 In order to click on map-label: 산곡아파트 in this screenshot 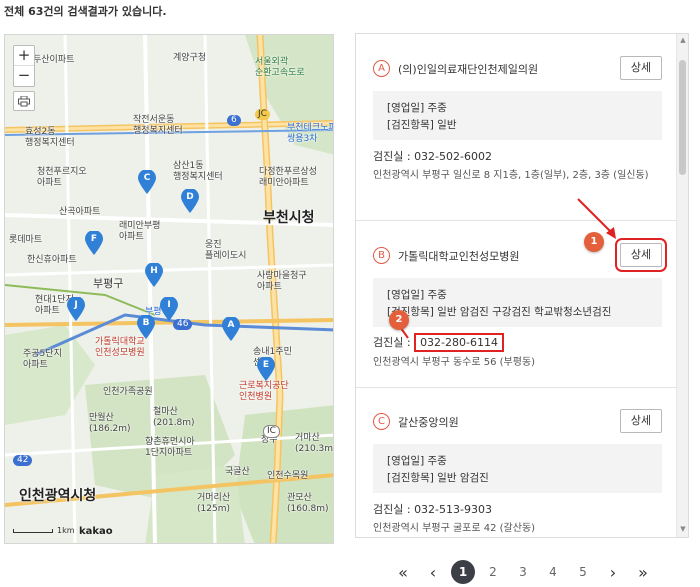, I will do `click(80, 212)`.